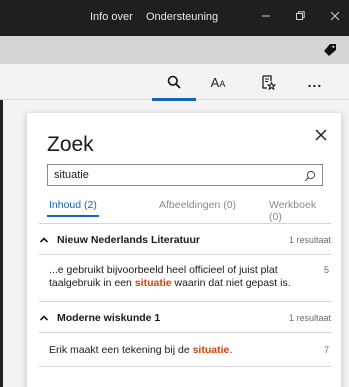  I want to click on tab-text-size: AA, so click(218, 82).